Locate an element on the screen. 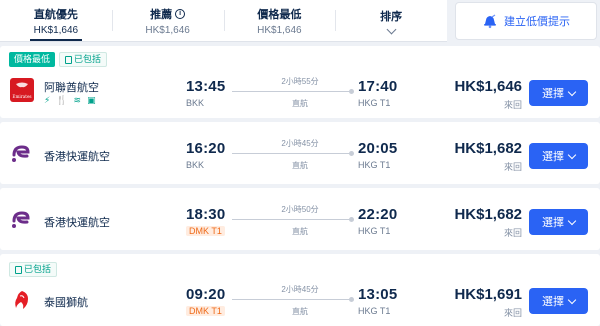 The height and width of the screenshot is (326, 600). price-alert-button: 建立低價提示 is located at coordinates (526, 21).